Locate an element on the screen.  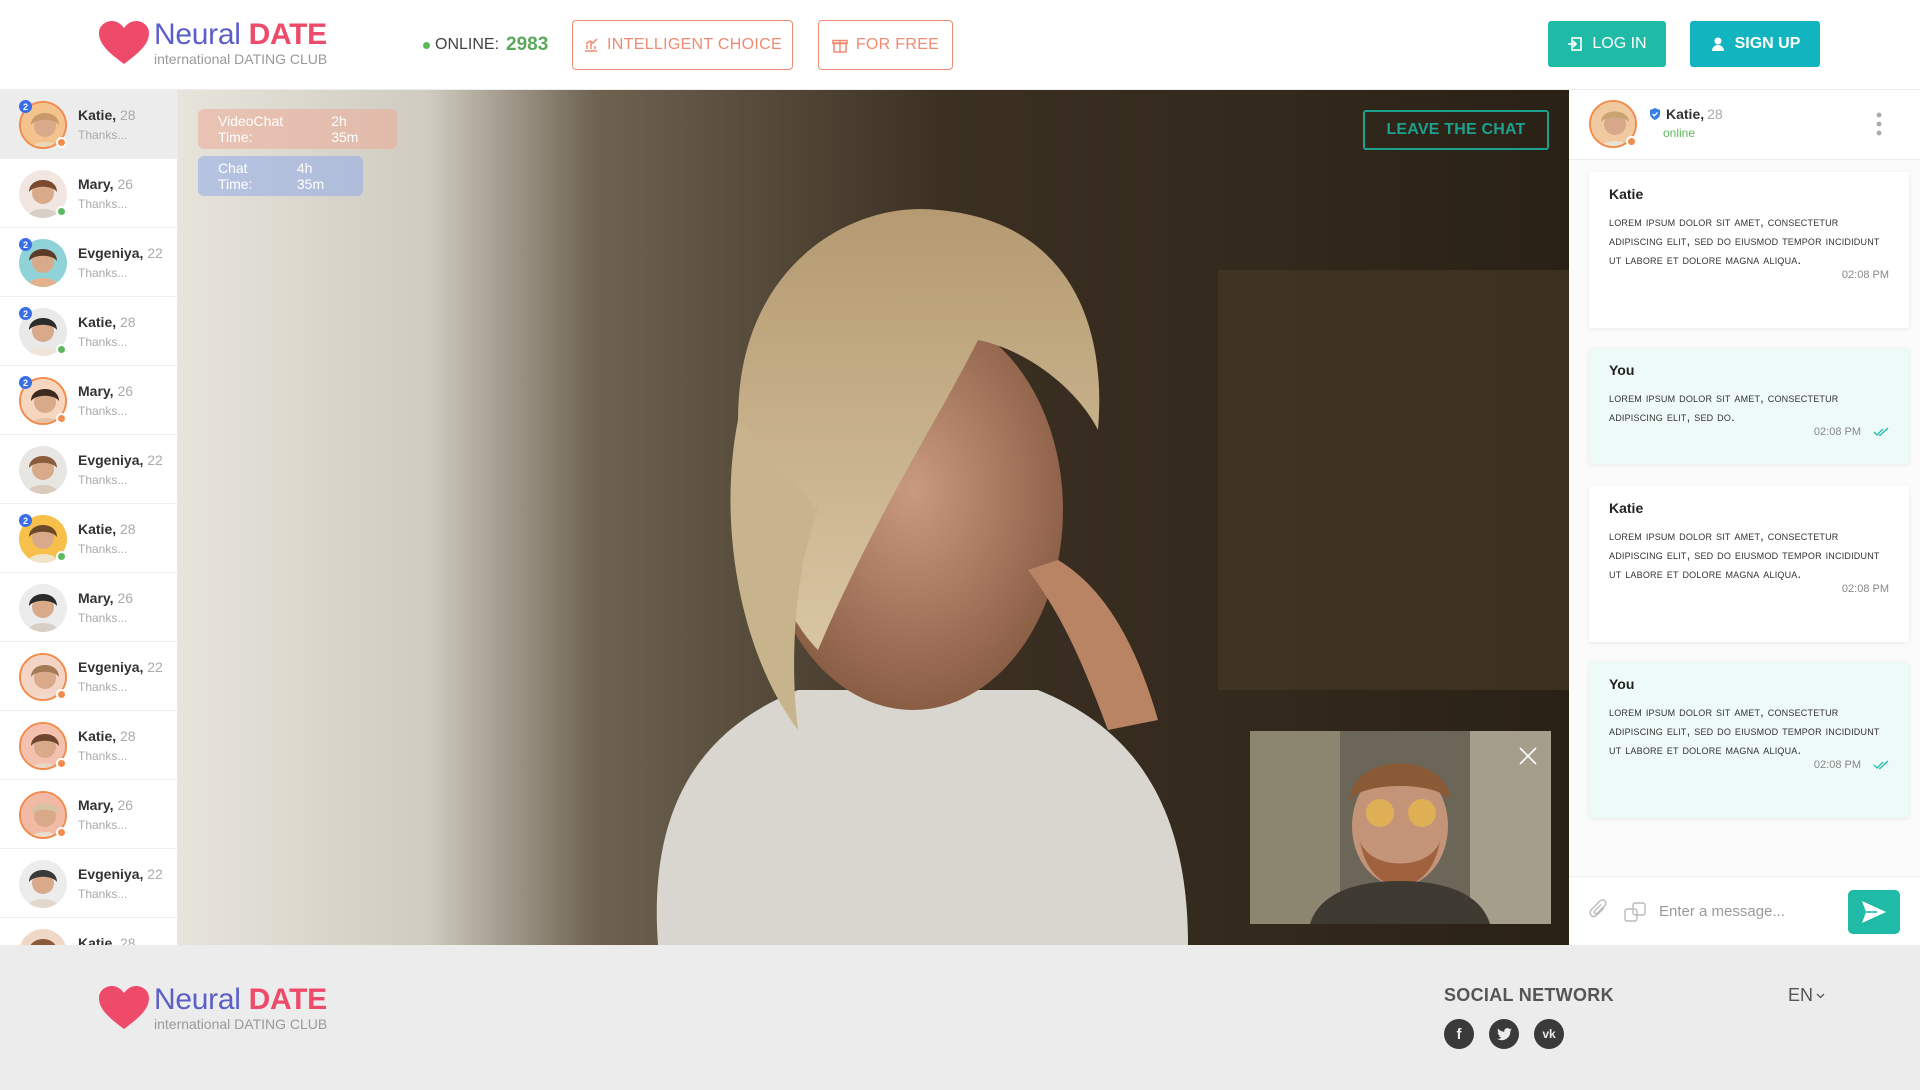
send-icon is located at coordinates (1874, 912).